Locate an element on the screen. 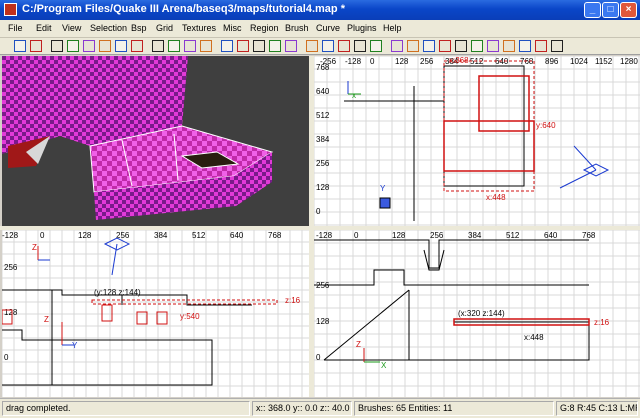  yz-y-tick: 128 is located at coordinates (323, 321).